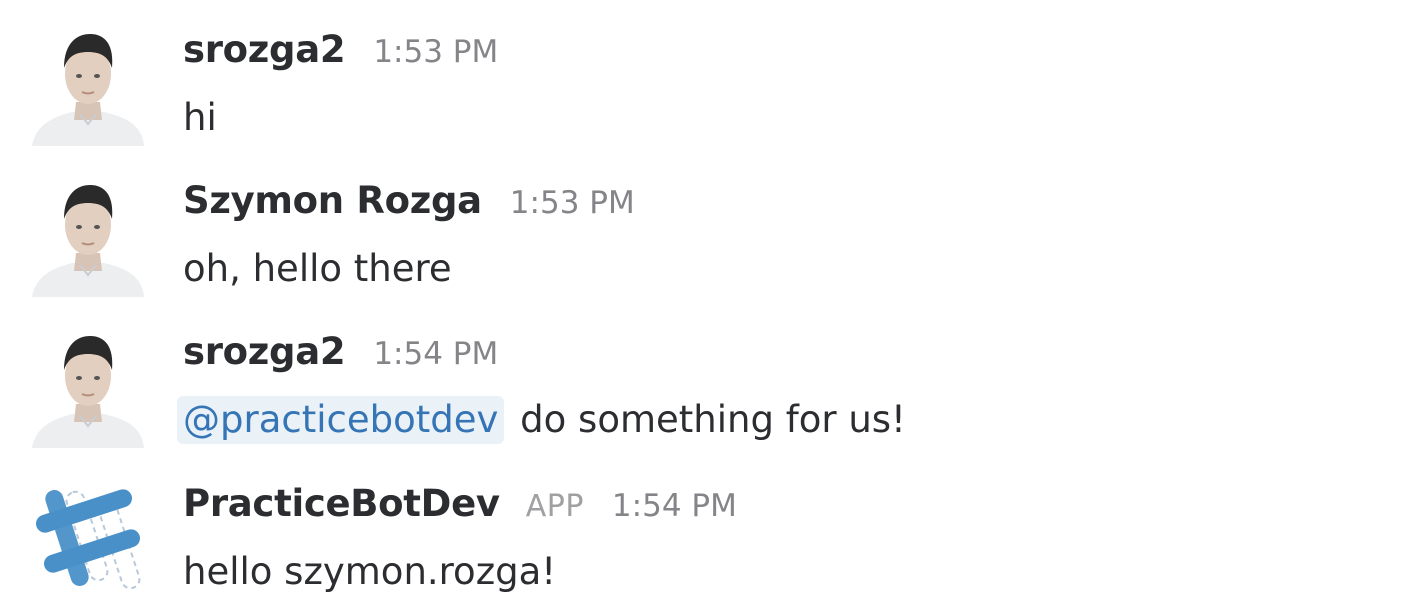  I want to click on message-header: srozga2 1:54 PM, so click(340, 355).